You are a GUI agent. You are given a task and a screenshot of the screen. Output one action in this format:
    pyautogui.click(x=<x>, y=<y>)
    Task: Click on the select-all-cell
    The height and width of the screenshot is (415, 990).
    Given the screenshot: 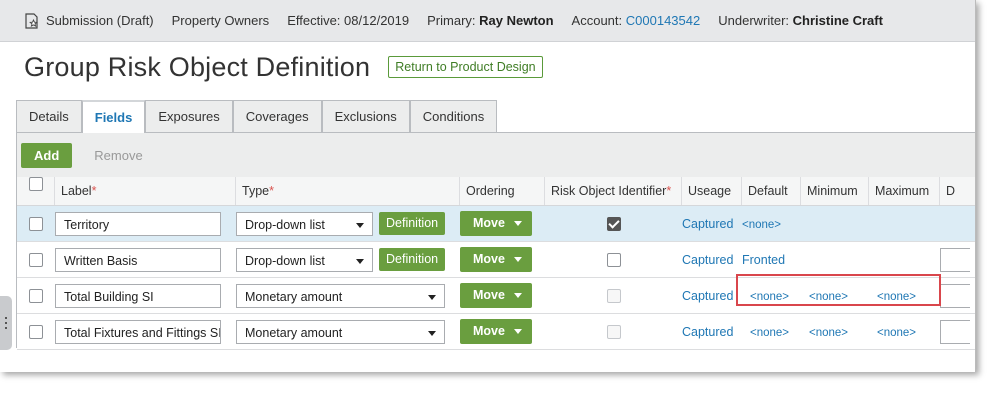 What is the action you would take?
    pyautogui.click(x=36, y=191)
    